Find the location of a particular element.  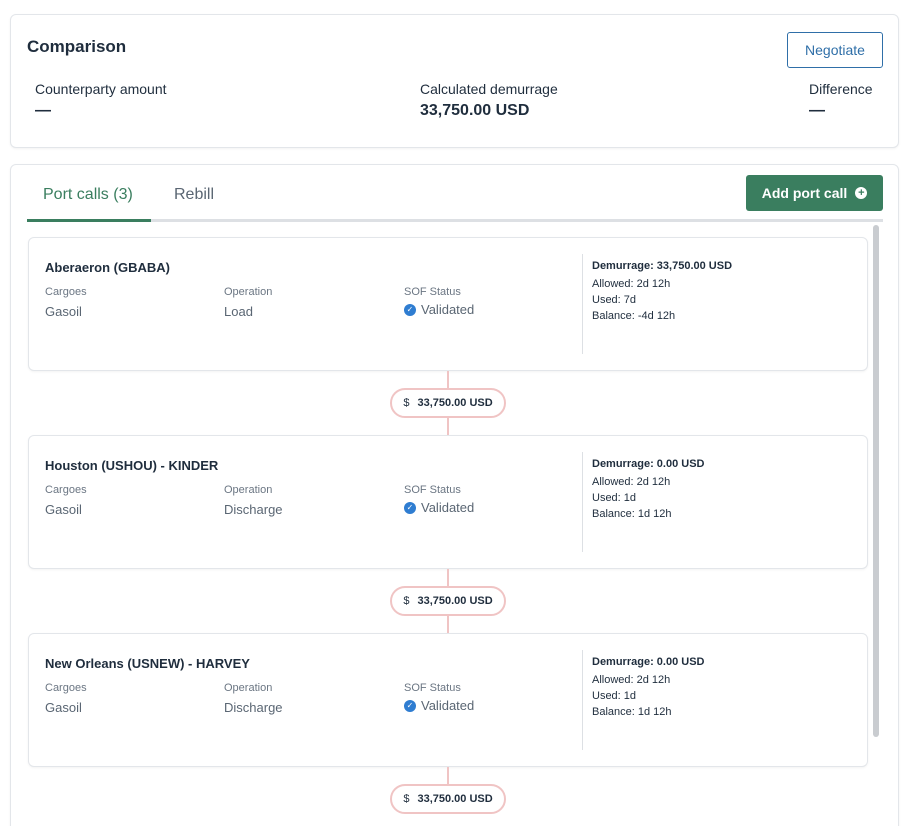

add-port-call-button: Add port call + is located at coordinates (814, 193).